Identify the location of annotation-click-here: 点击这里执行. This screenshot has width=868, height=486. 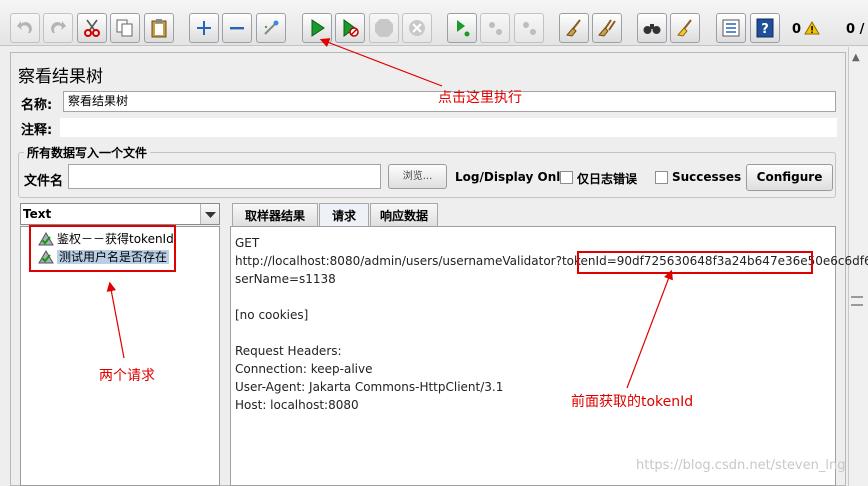
(480, 98).